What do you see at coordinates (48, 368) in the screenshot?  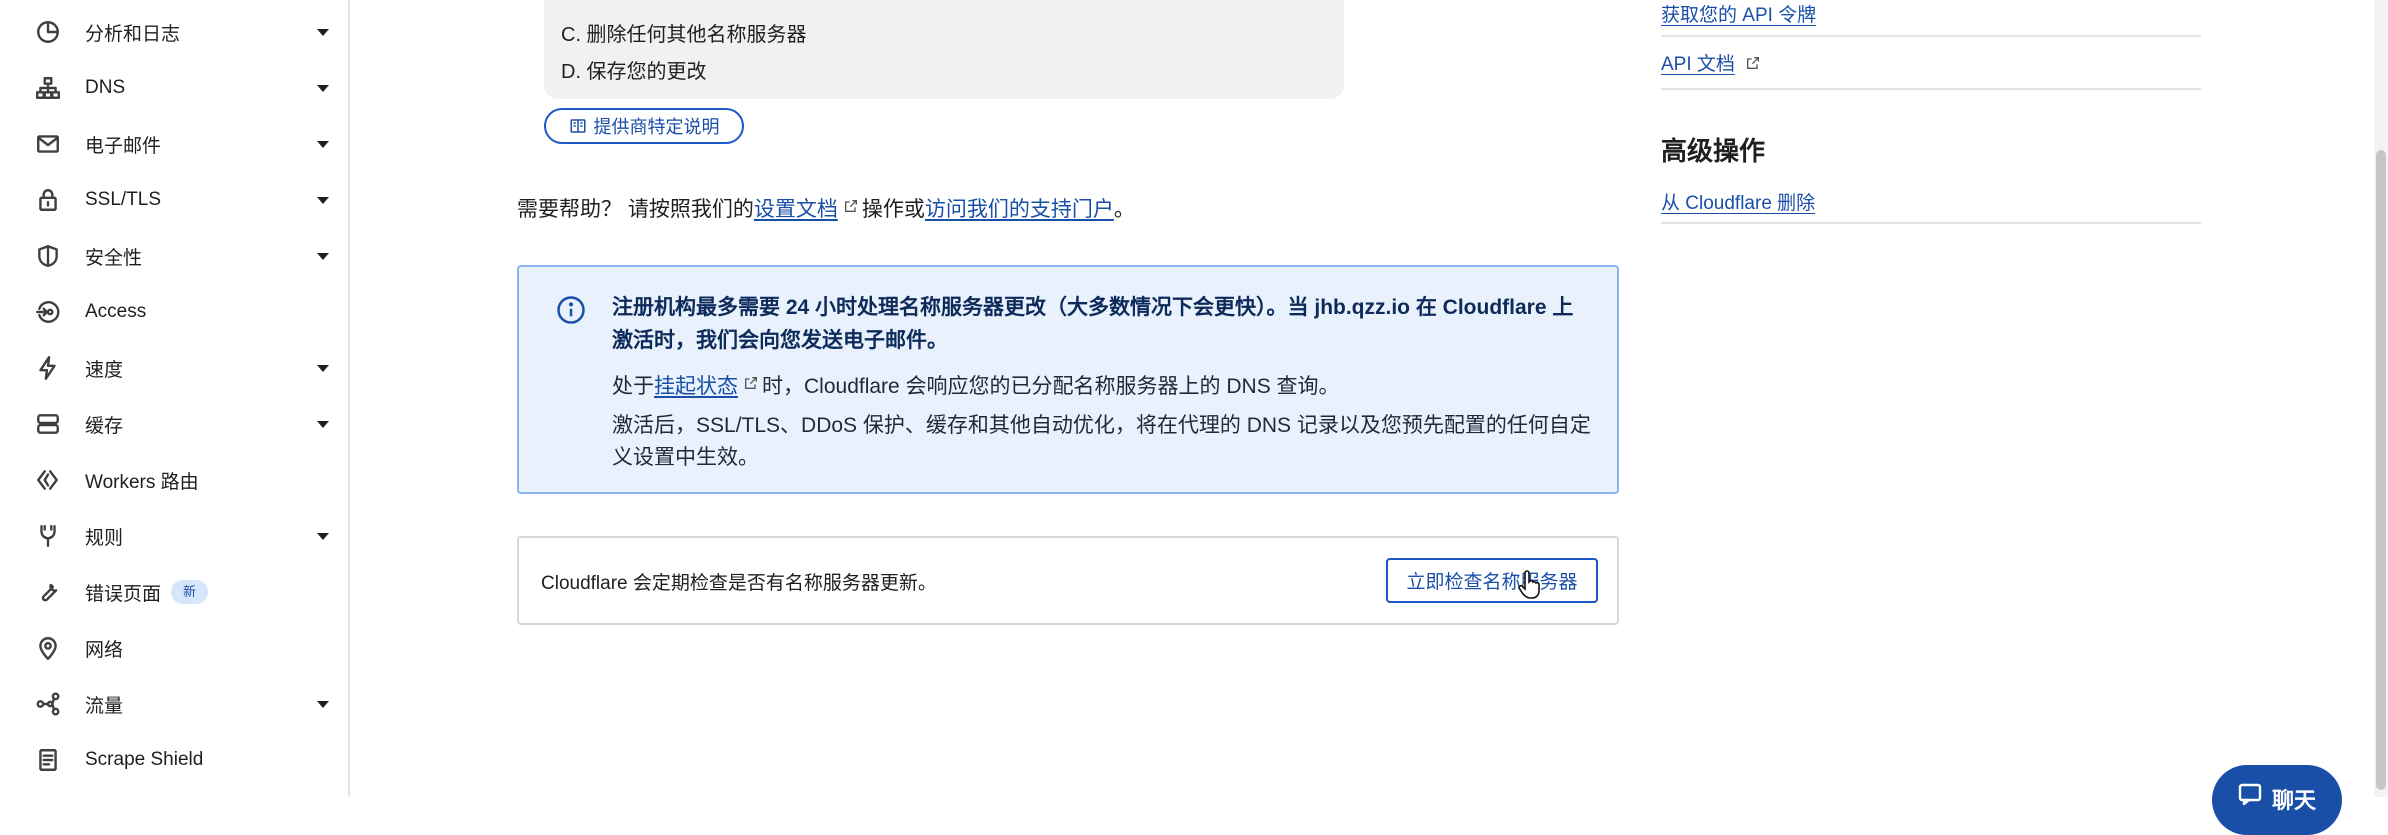 I see `bolt-icon` at bounding box center [48, 368].